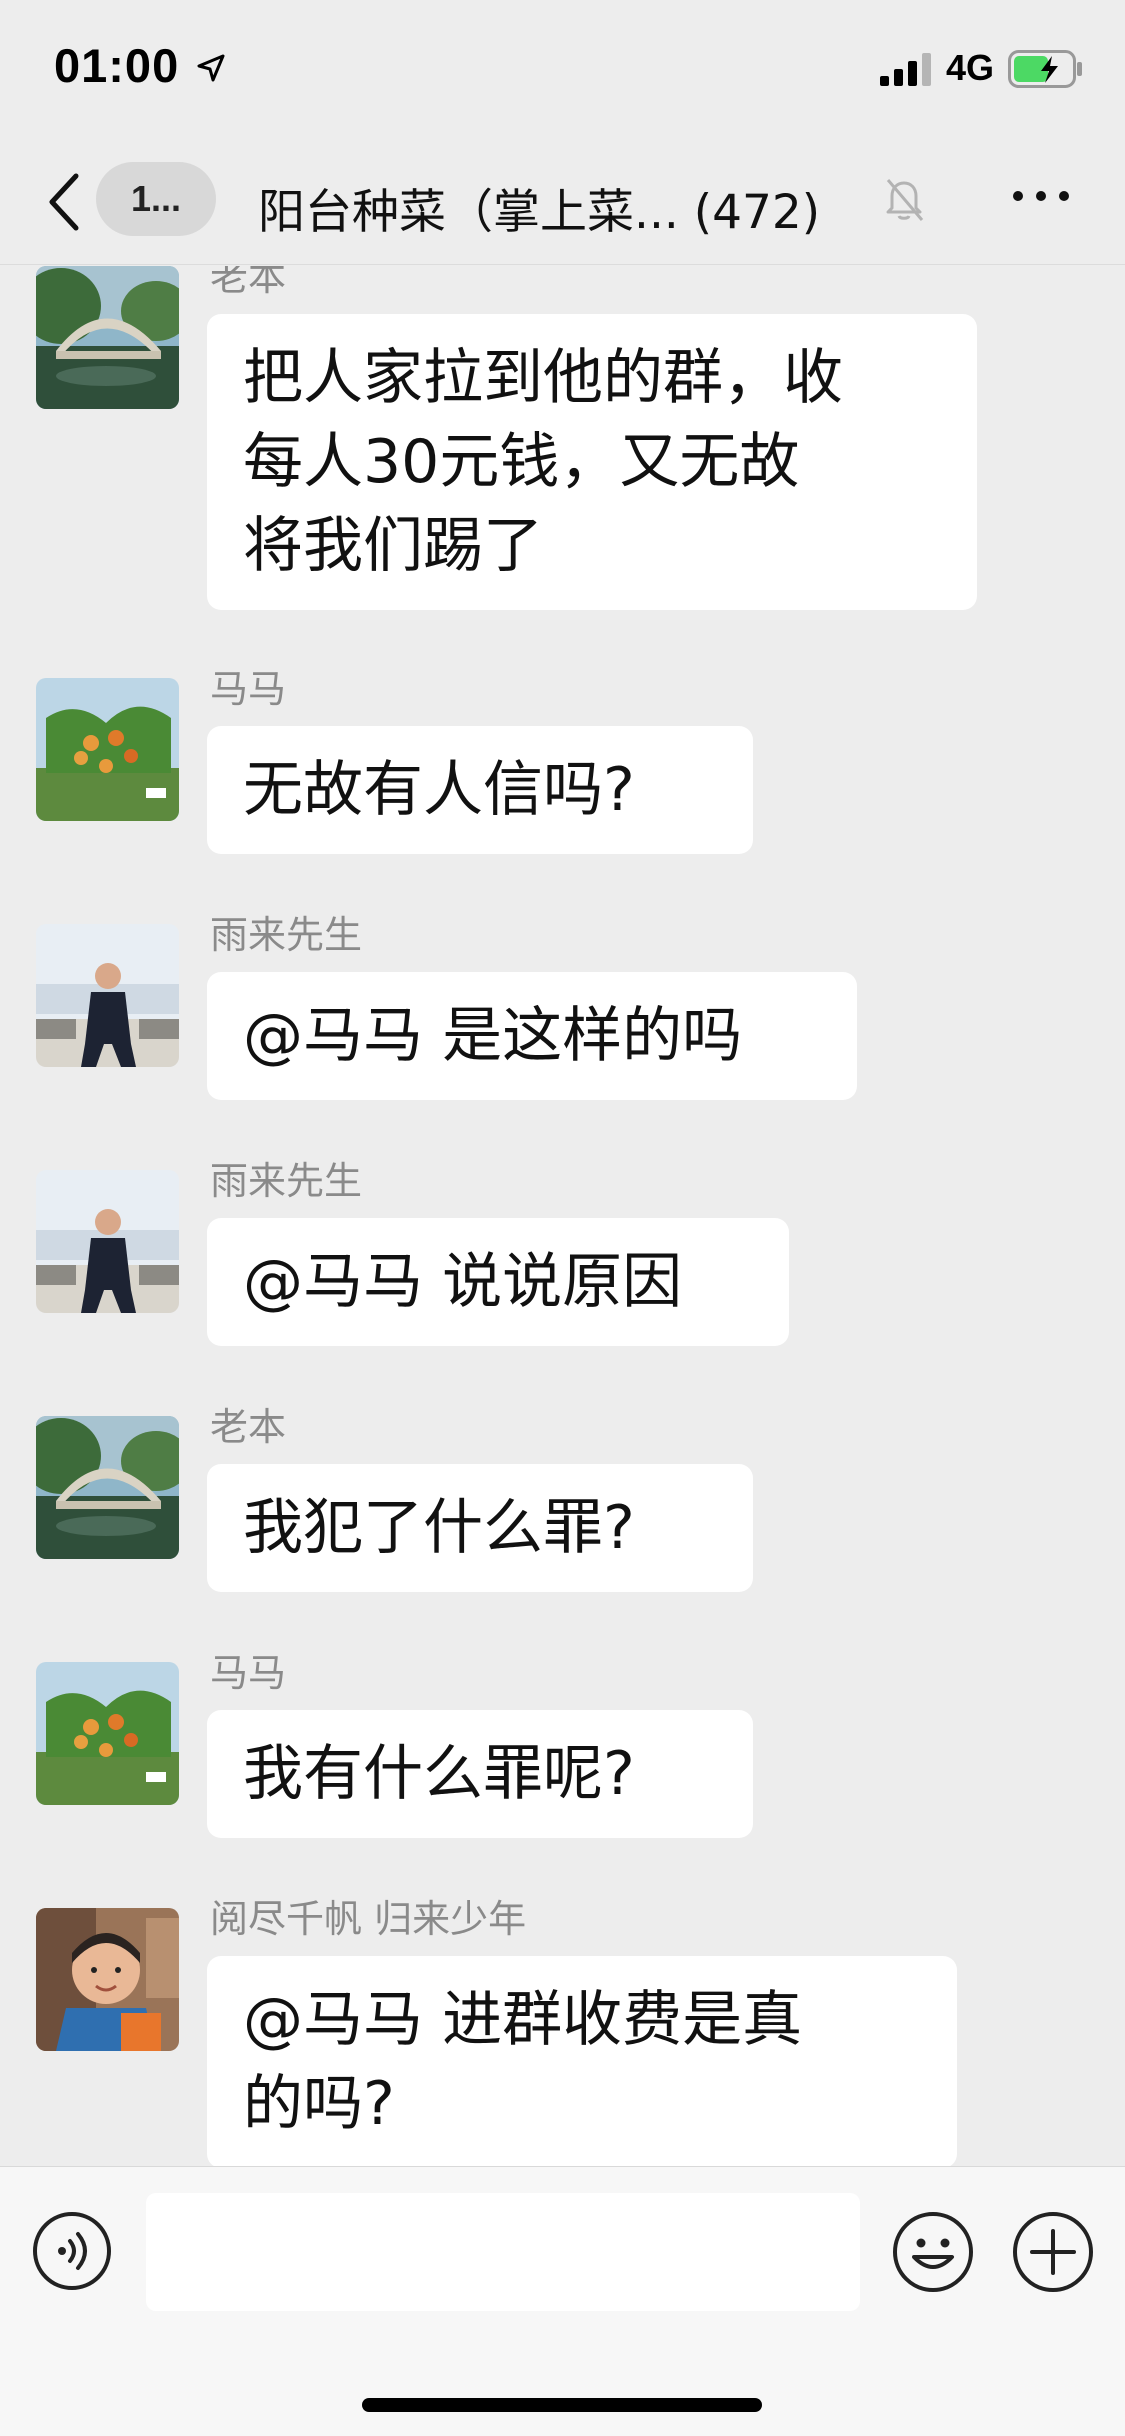 The height and width of the screenshot is (2436, 1125). Describe the element at coordinates (72, 2251) in the screenshot. I see `voice-input-icon` at that location.